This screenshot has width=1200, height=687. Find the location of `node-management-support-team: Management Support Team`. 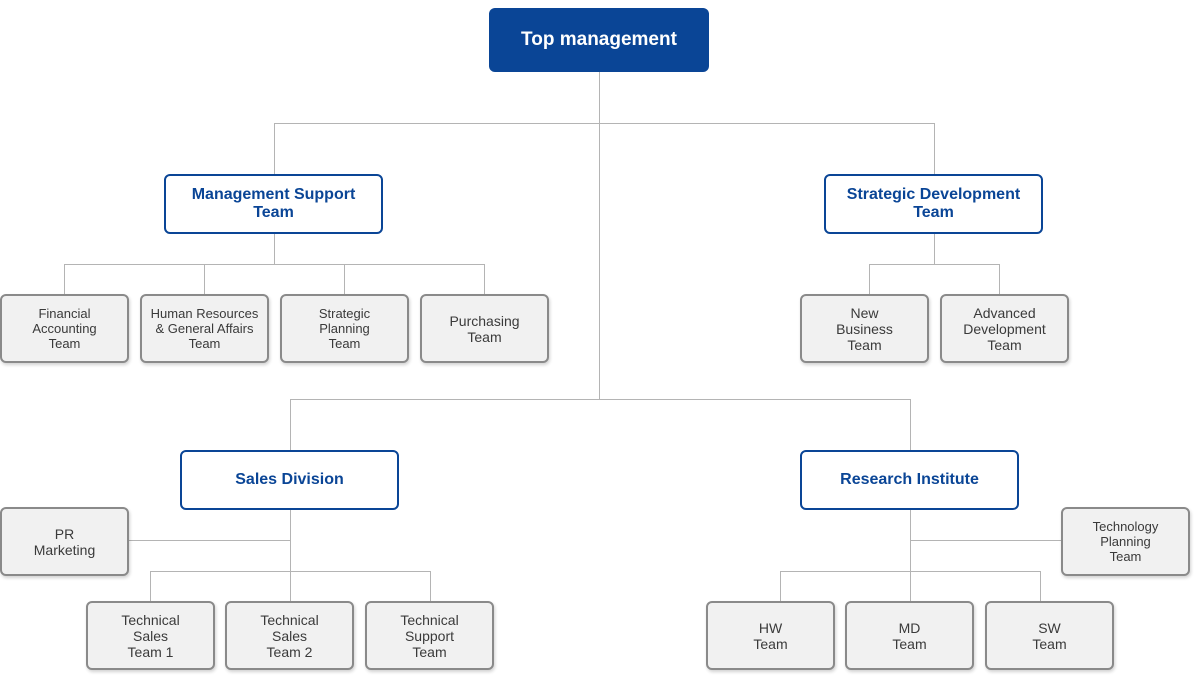

node-management-support-team: Management Support Team is located at coordinates (273, 204).